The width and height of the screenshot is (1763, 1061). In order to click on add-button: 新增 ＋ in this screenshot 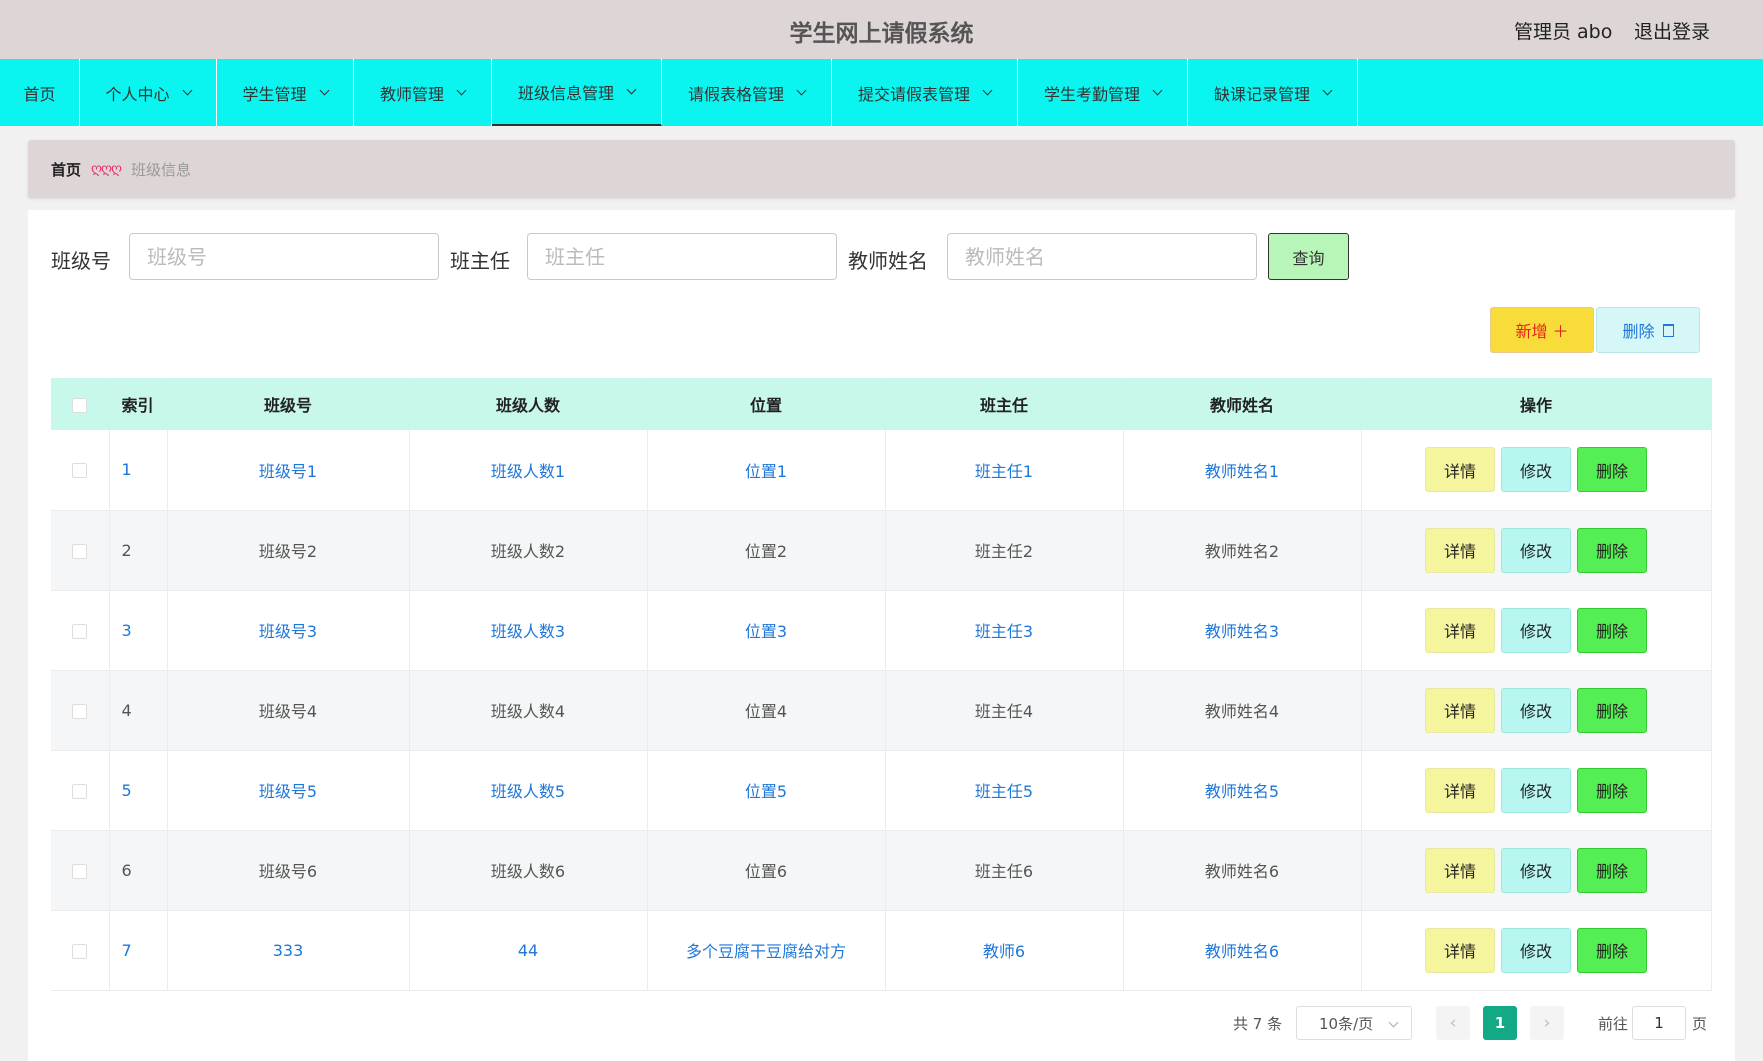, I will do `click(1542, 330)`.